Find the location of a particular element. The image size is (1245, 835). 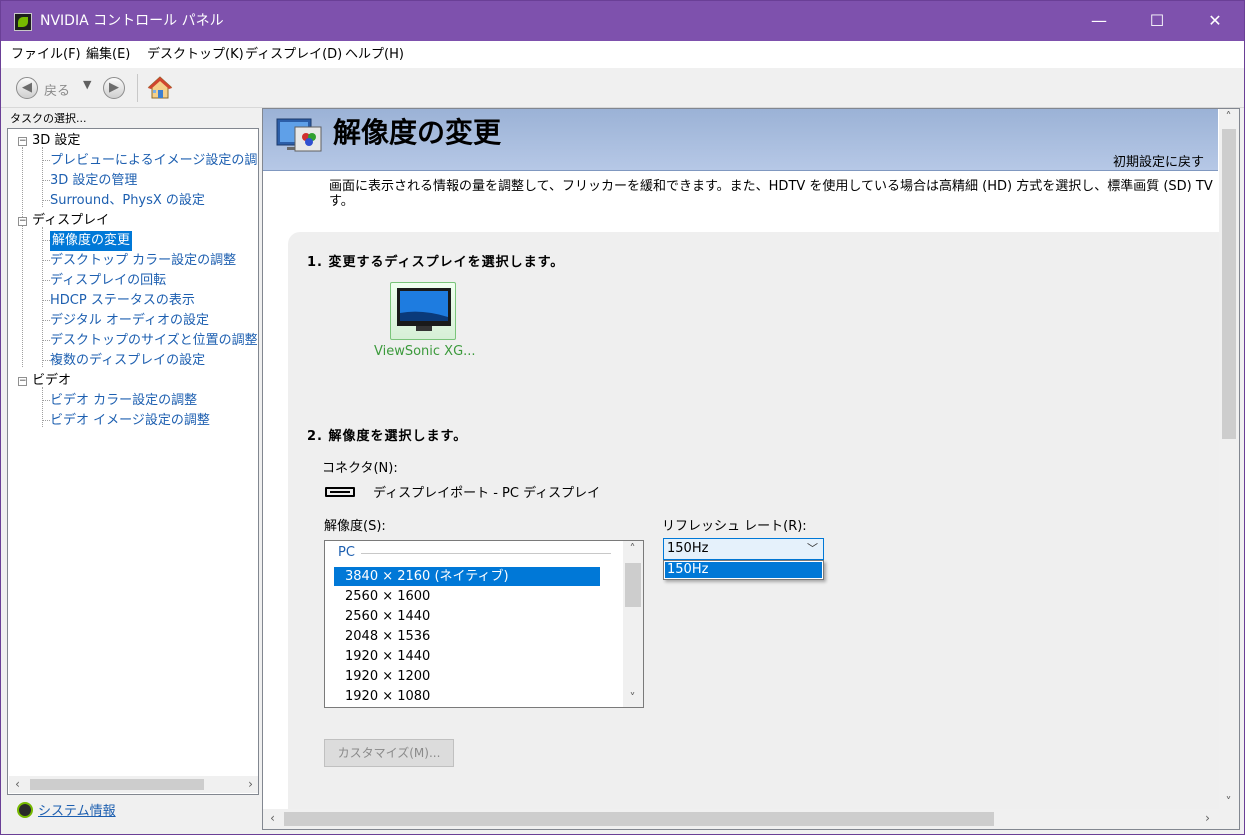

resolution-item: 1920 × 1200 is located at coordinates (467, 676).